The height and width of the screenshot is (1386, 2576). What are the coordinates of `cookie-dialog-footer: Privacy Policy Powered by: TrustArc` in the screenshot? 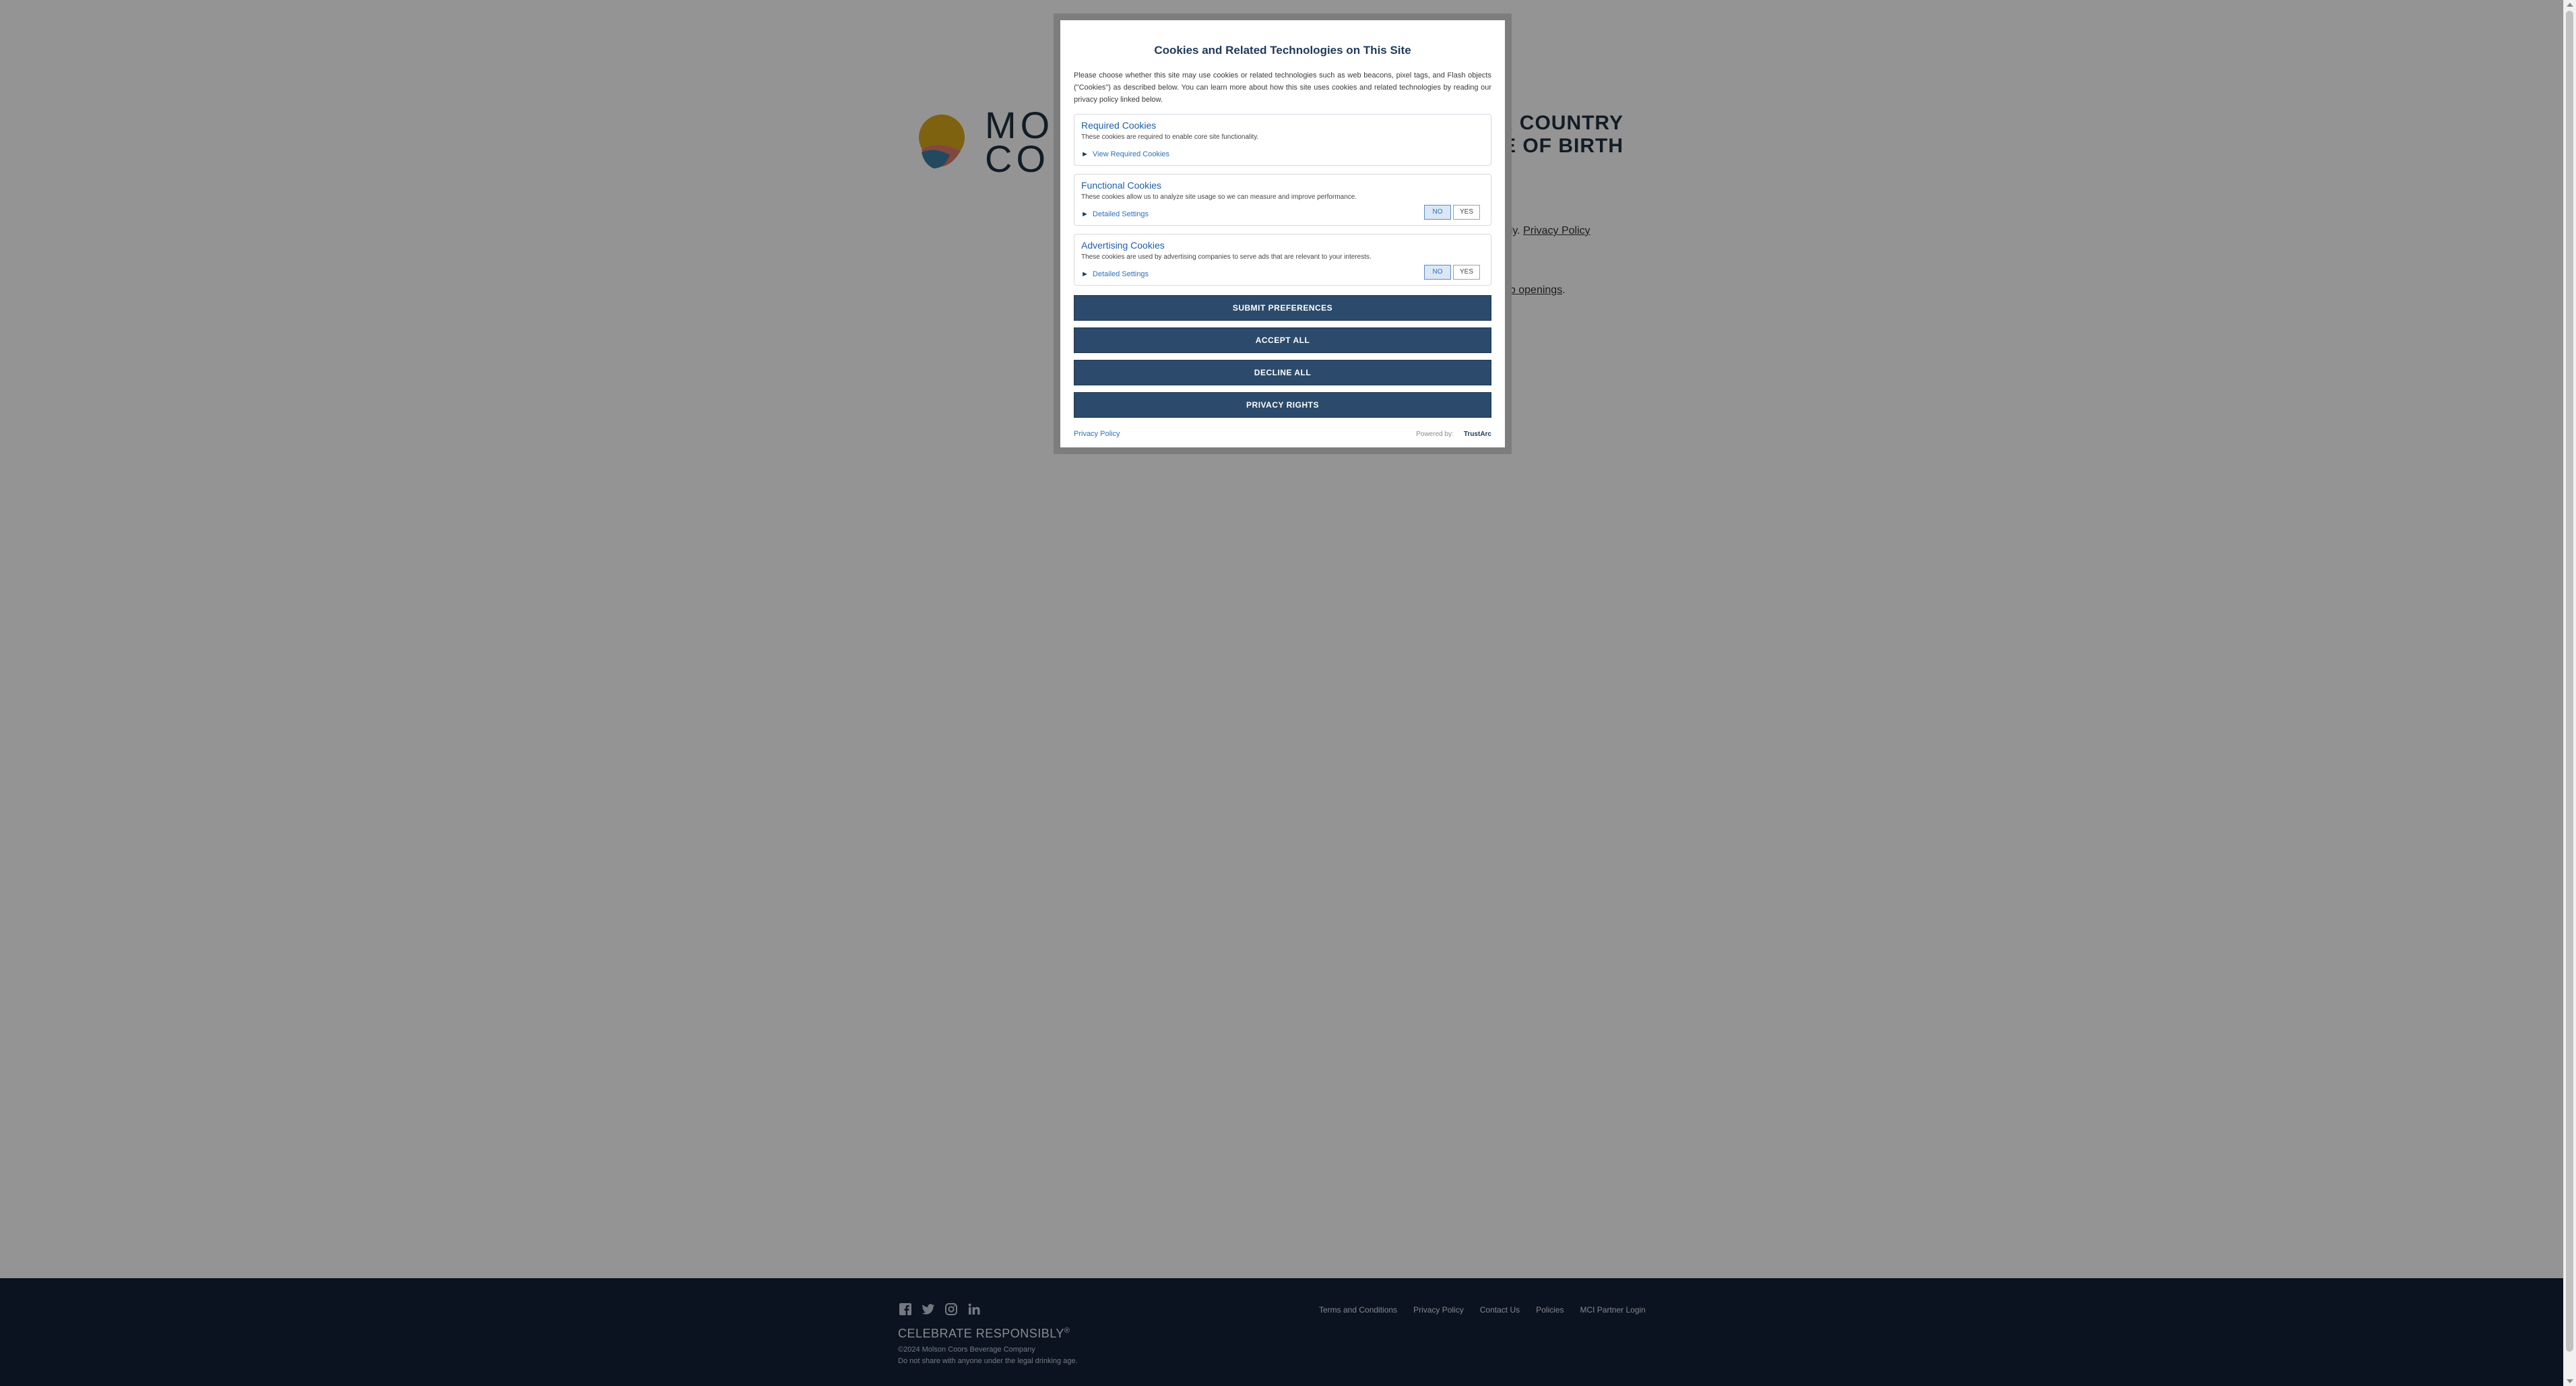 It's located at (1282, 434).